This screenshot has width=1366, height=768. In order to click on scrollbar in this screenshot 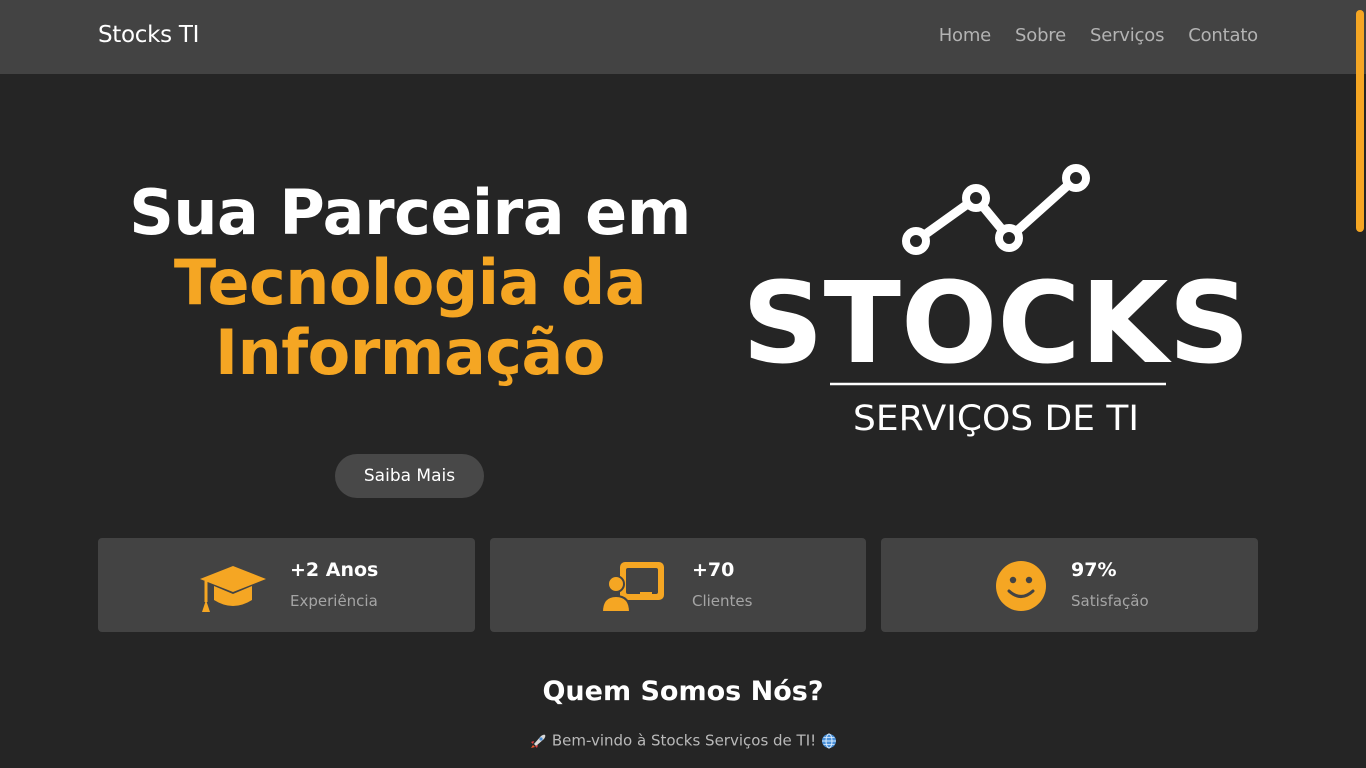, I will do `click(1360, 384)`.